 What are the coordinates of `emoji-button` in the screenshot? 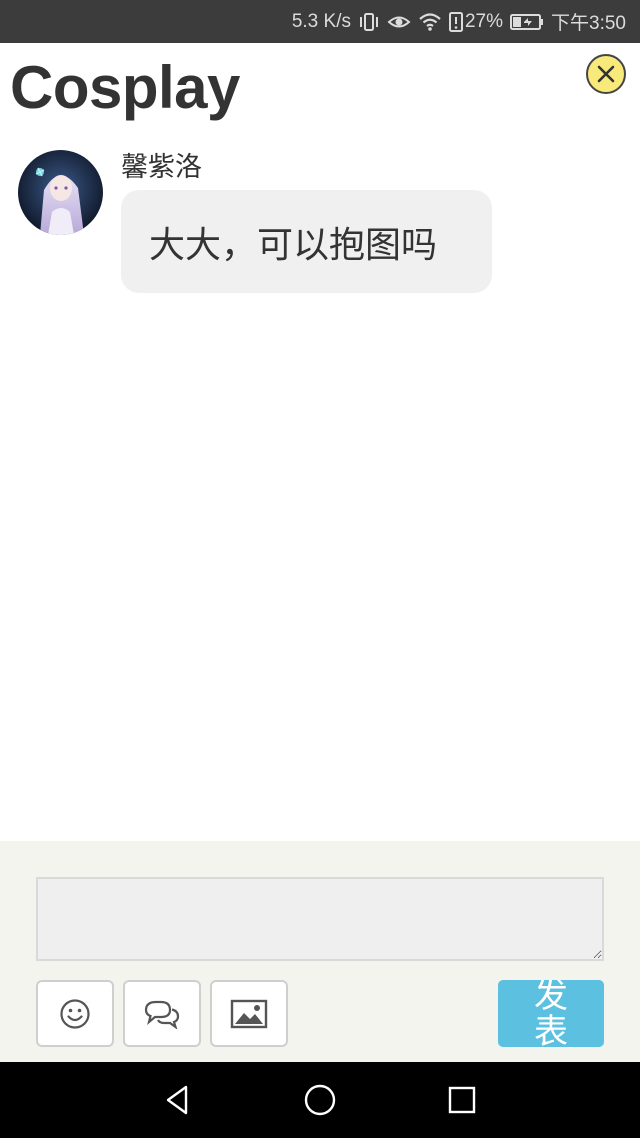 It's located at (75, 1013).